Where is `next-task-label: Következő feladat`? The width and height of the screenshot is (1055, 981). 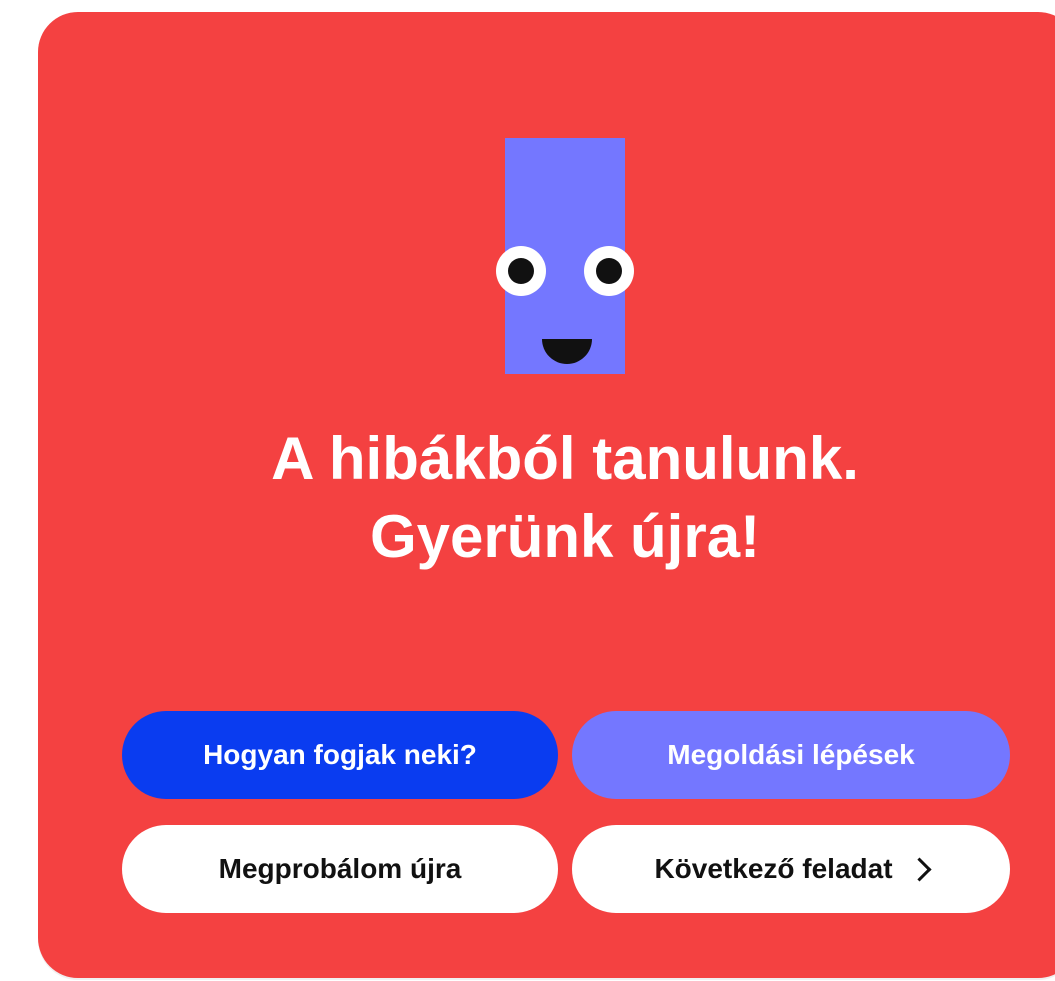
next-task-label: Következő feladat is located at coordinates (773, 868).